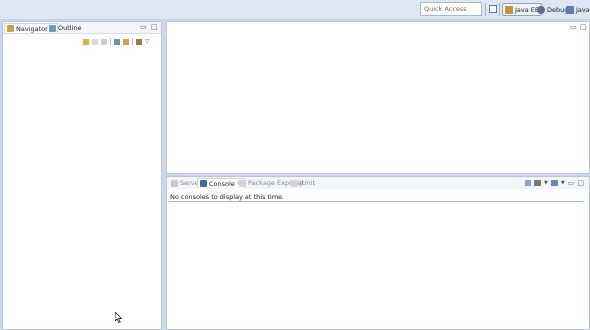 This screenshot has height=330, width=590. I want to click on tab-junit: JUnit, so click(303, 183).